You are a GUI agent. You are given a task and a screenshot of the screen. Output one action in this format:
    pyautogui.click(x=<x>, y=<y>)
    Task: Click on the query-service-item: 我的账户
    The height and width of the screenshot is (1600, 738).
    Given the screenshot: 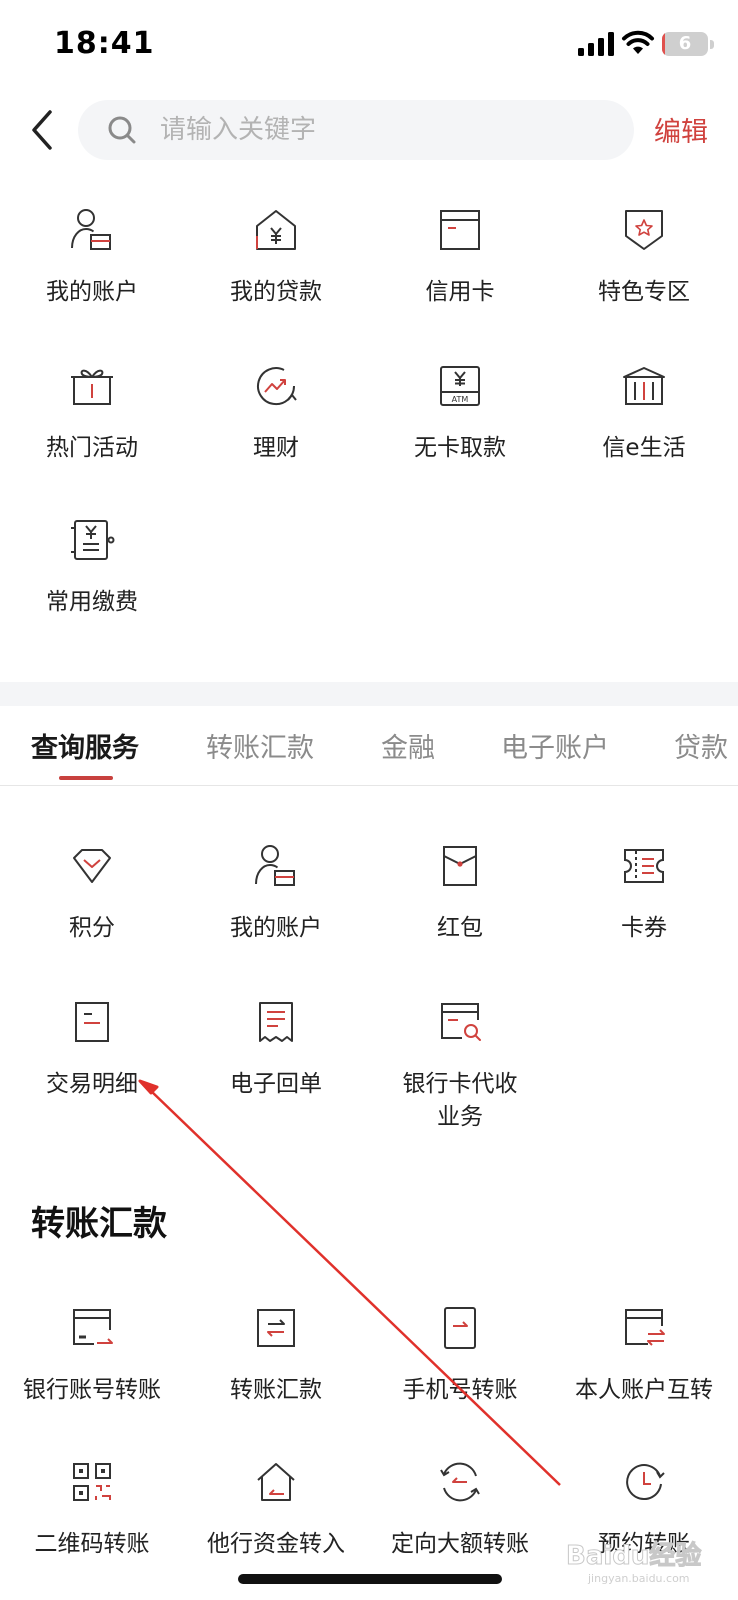 What is the action you would take?
    pyautogui.click(x=276, y=893)
    